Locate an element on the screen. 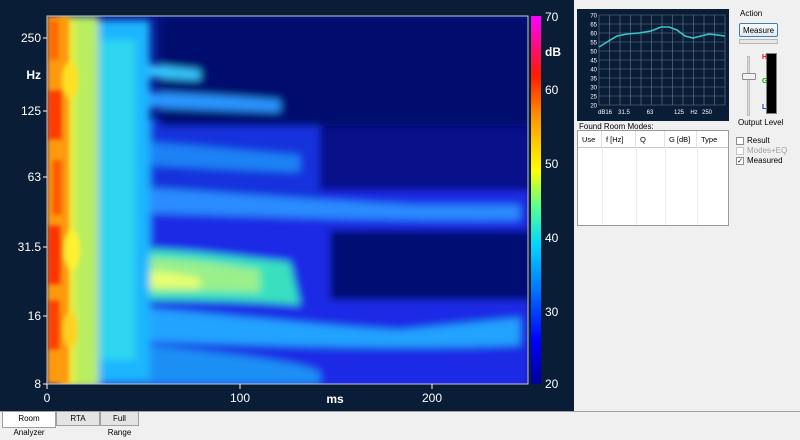 This screenshot has height=440, width=800. output-level-slider-thumb is located at coordinates (749, 76).